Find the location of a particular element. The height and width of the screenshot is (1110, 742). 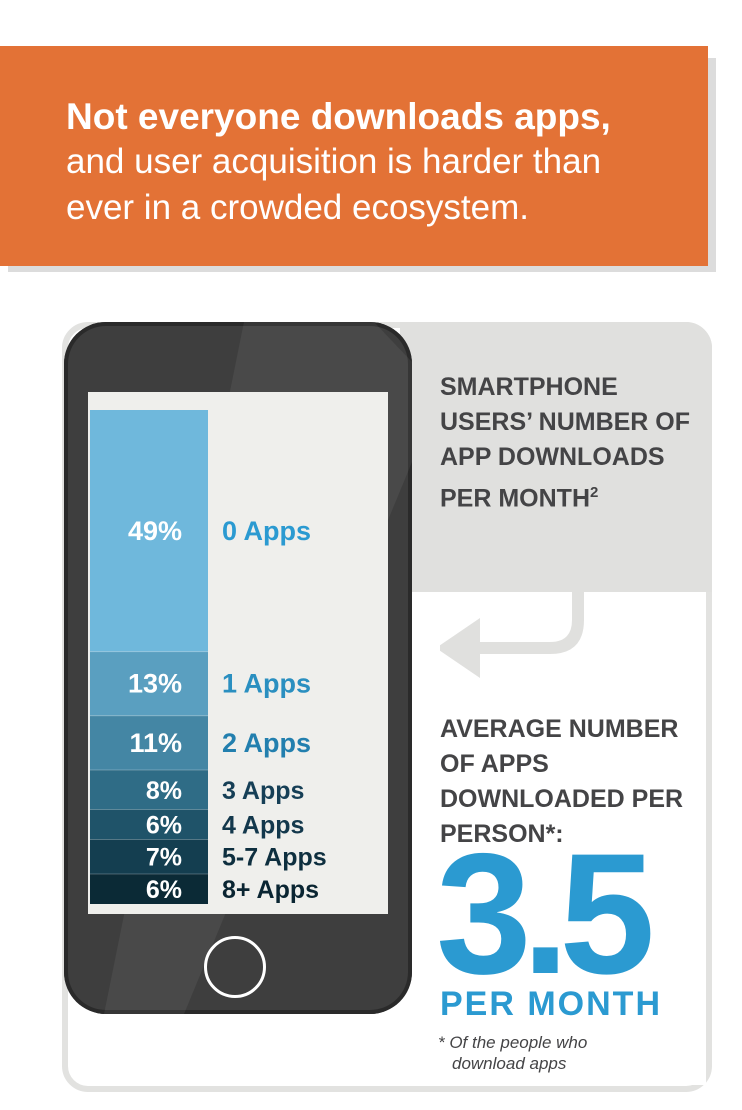

value-label-2: 11% is located at coordinates (155, 743).